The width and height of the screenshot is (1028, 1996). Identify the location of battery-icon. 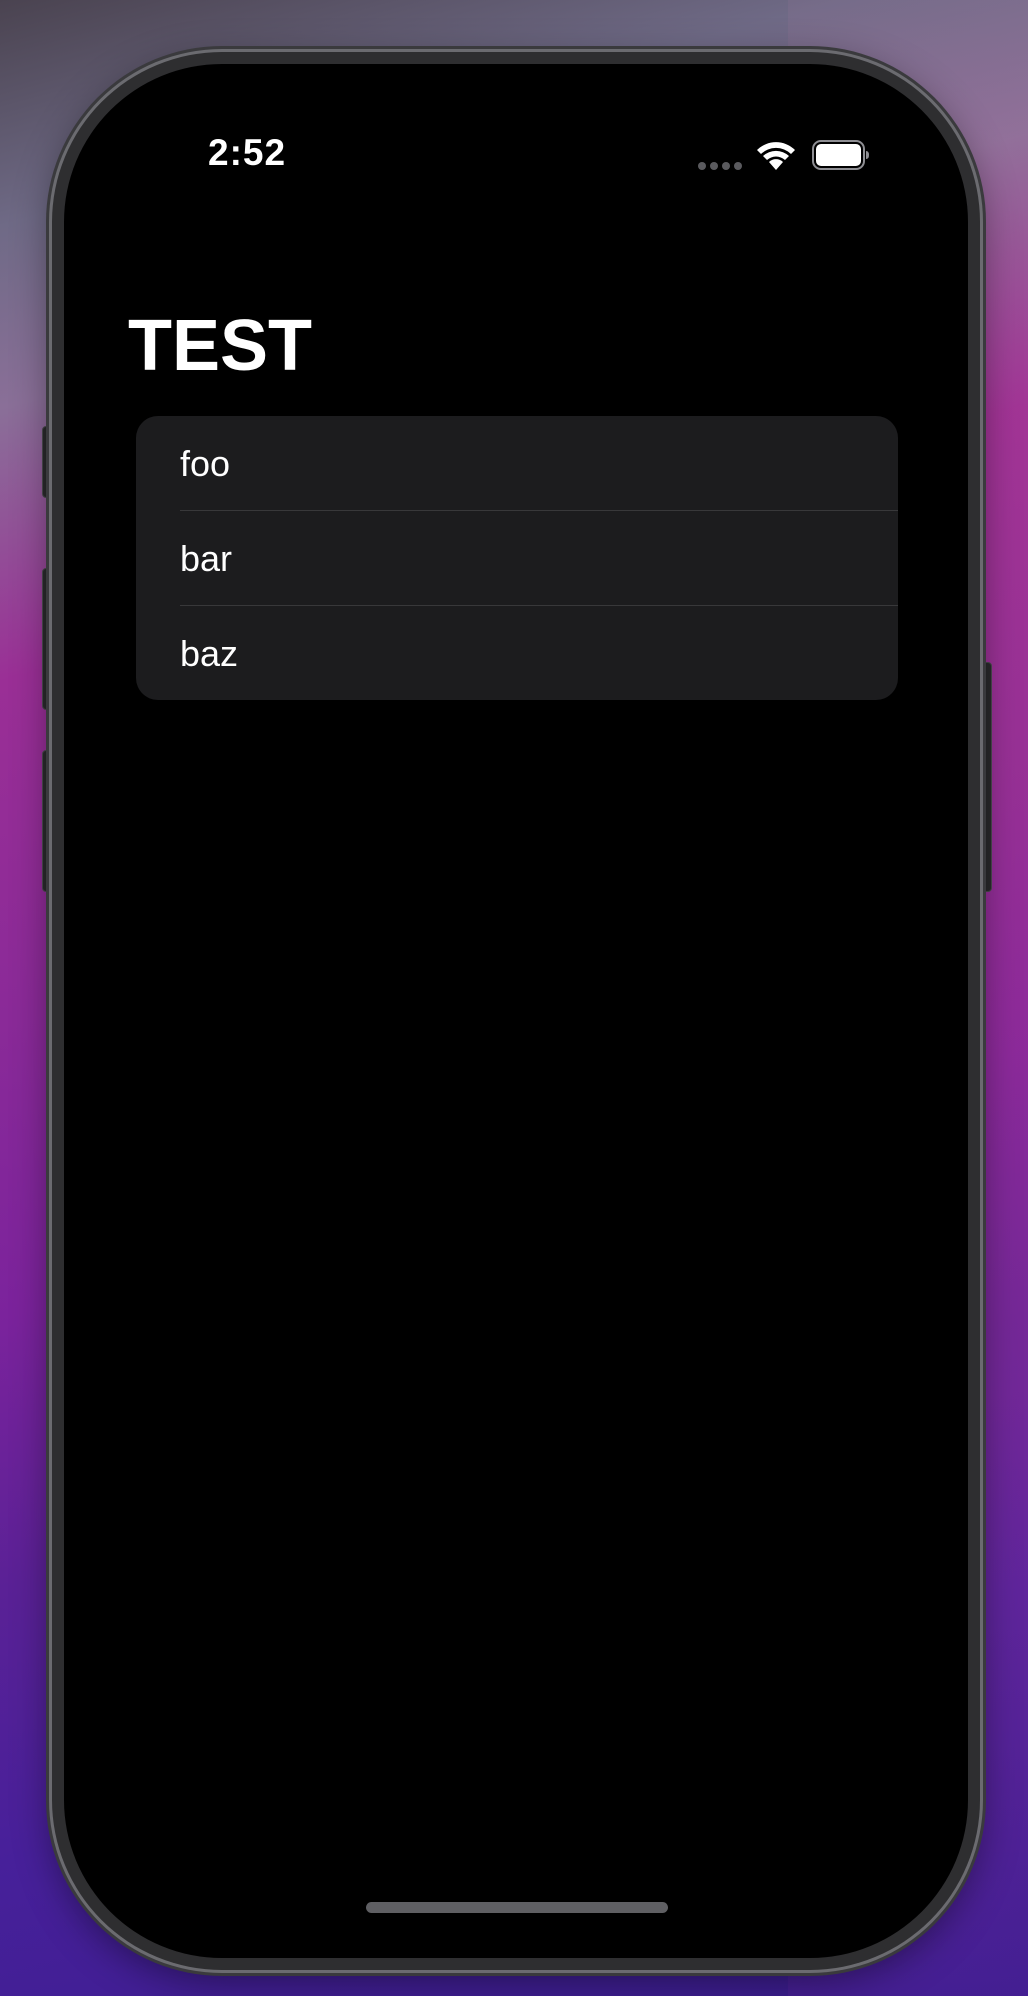
(840, 155).